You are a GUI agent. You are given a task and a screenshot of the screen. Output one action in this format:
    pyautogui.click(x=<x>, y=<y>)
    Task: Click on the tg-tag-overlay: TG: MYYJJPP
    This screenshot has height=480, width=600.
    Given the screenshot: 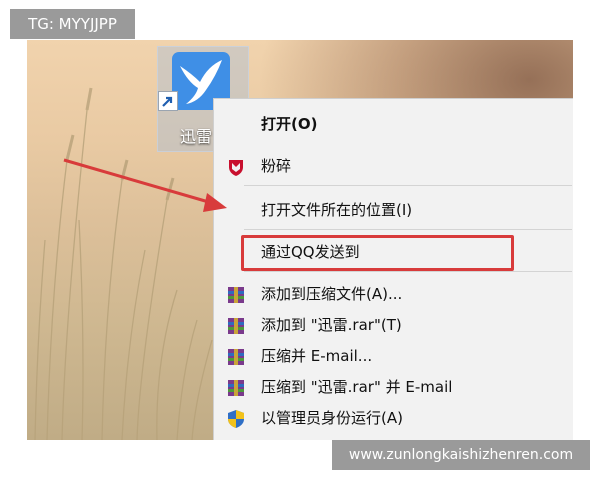 What is the action you would take?
    pyautogui.click(x=72, y=24)
    